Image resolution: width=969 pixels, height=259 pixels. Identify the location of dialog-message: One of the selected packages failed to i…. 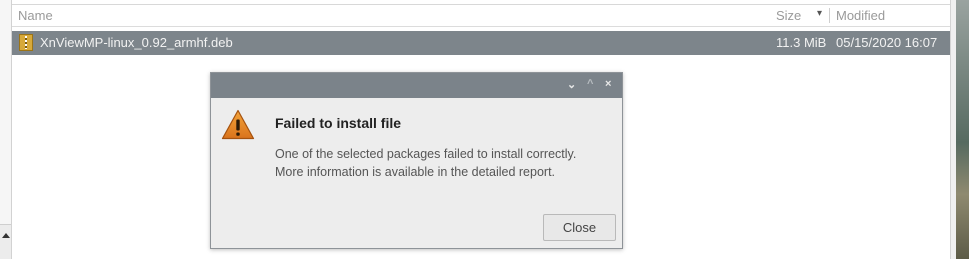
(425, 163).